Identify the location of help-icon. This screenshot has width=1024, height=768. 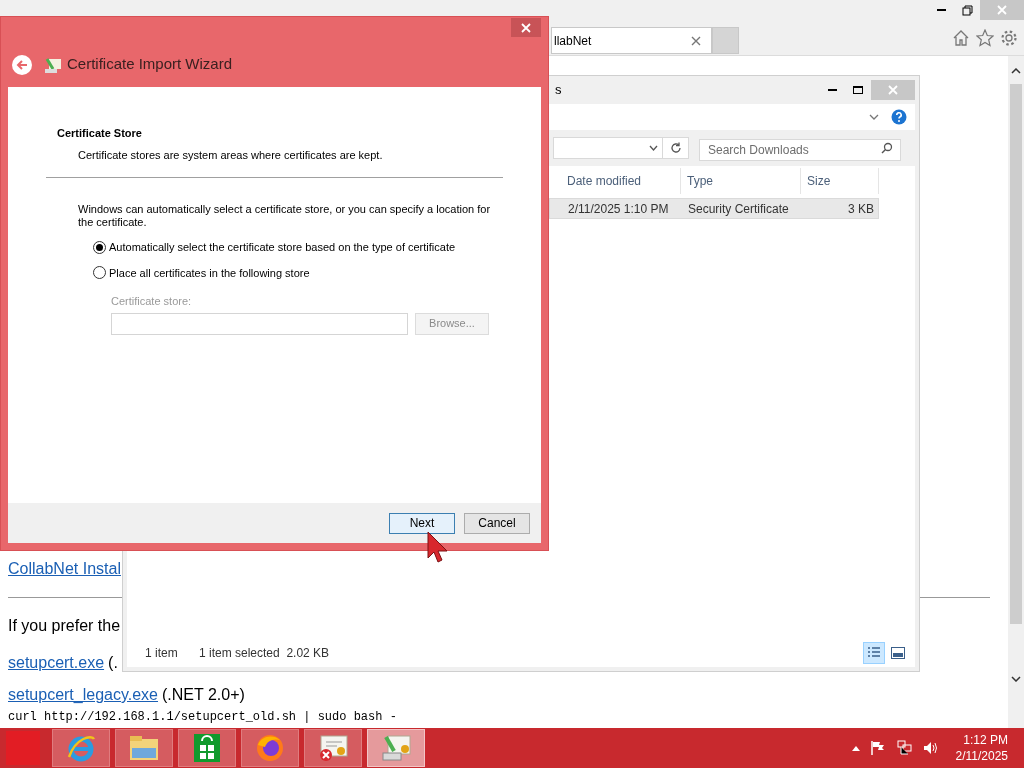
(899, 117).